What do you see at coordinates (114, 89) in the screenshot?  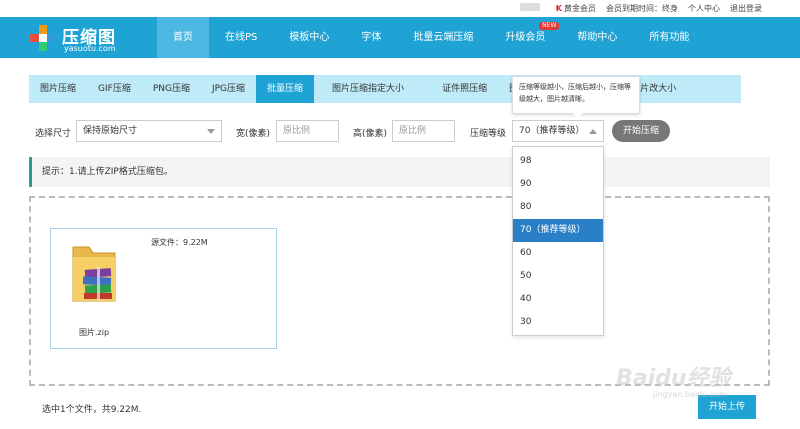 I see `tab-gif-compress: GIF压缩` at bounding box center [114, 89].